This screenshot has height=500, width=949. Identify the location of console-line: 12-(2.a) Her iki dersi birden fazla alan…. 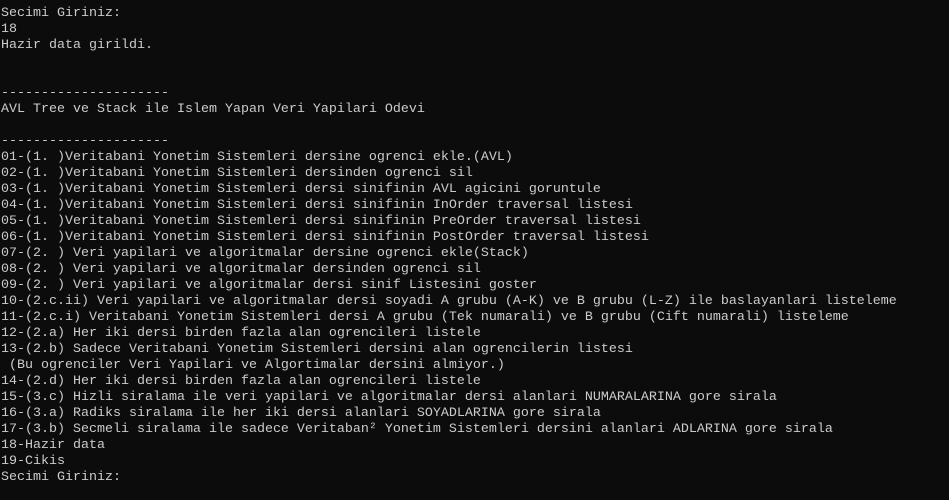
(241, 333).